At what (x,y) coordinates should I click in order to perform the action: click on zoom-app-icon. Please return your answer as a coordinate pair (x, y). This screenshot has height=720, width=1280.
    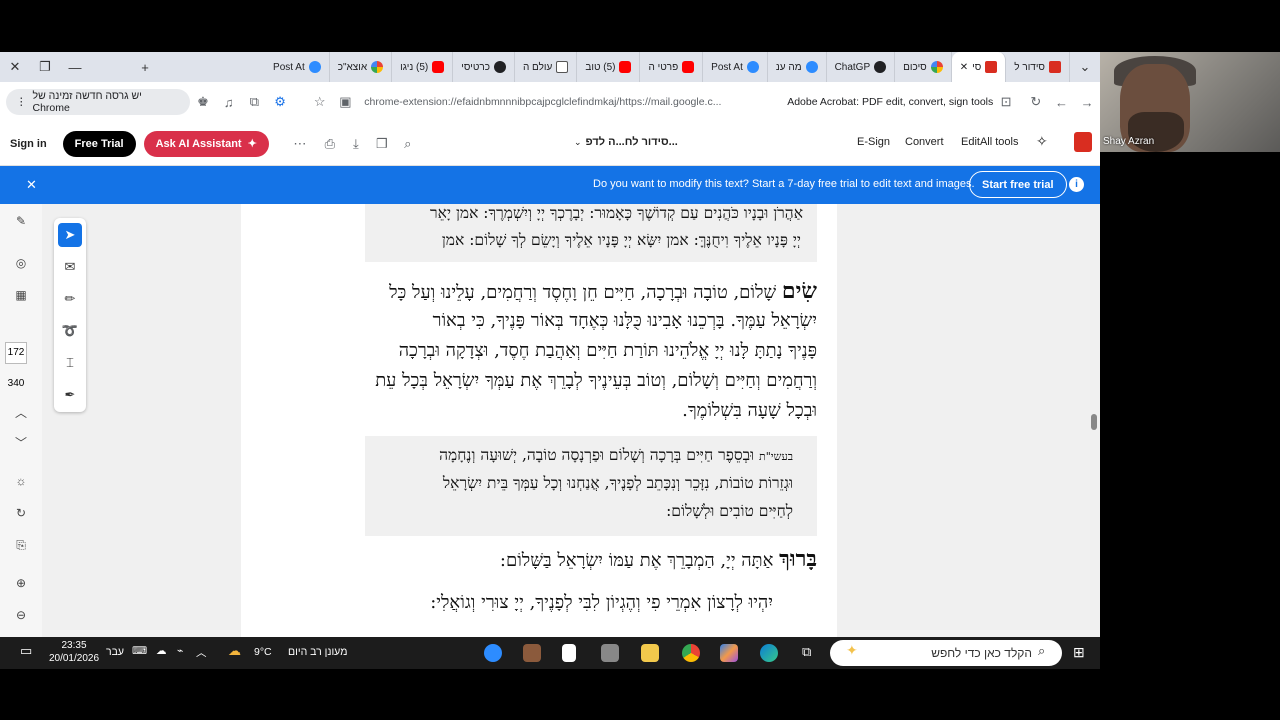
    Looking at the image, I should click on (493, 653).